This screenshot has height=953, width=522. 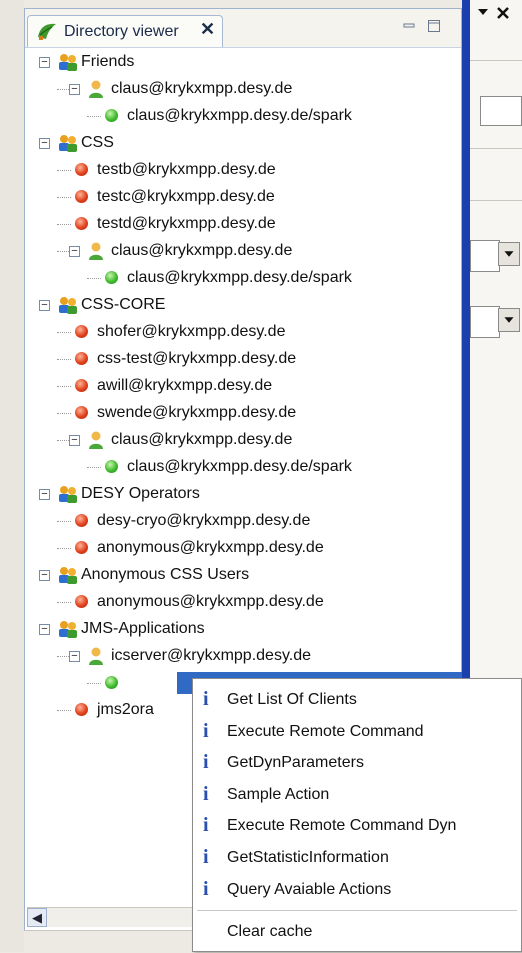 I want to click on menu-item: i Sample Action, so click(x=357, y=795).